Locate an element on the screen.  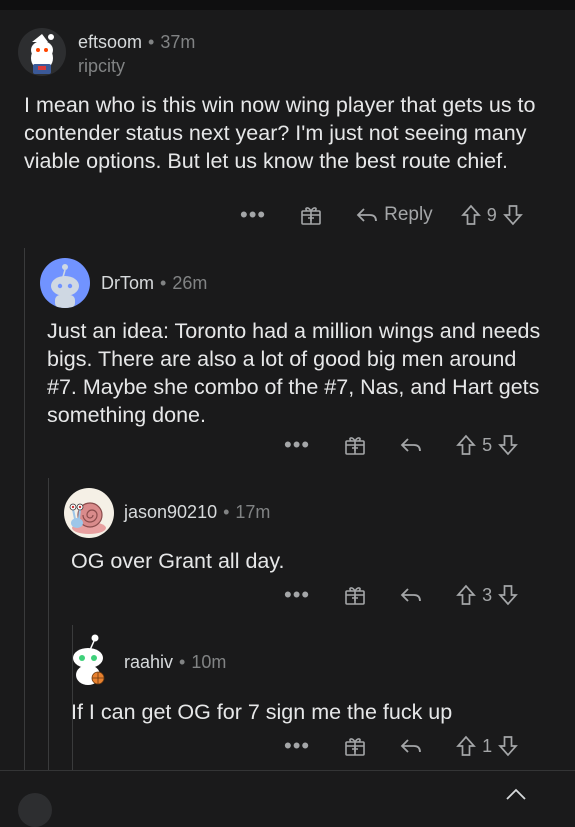
comment-meta: eftsoom • 37m is located at coordinates (136, 42).